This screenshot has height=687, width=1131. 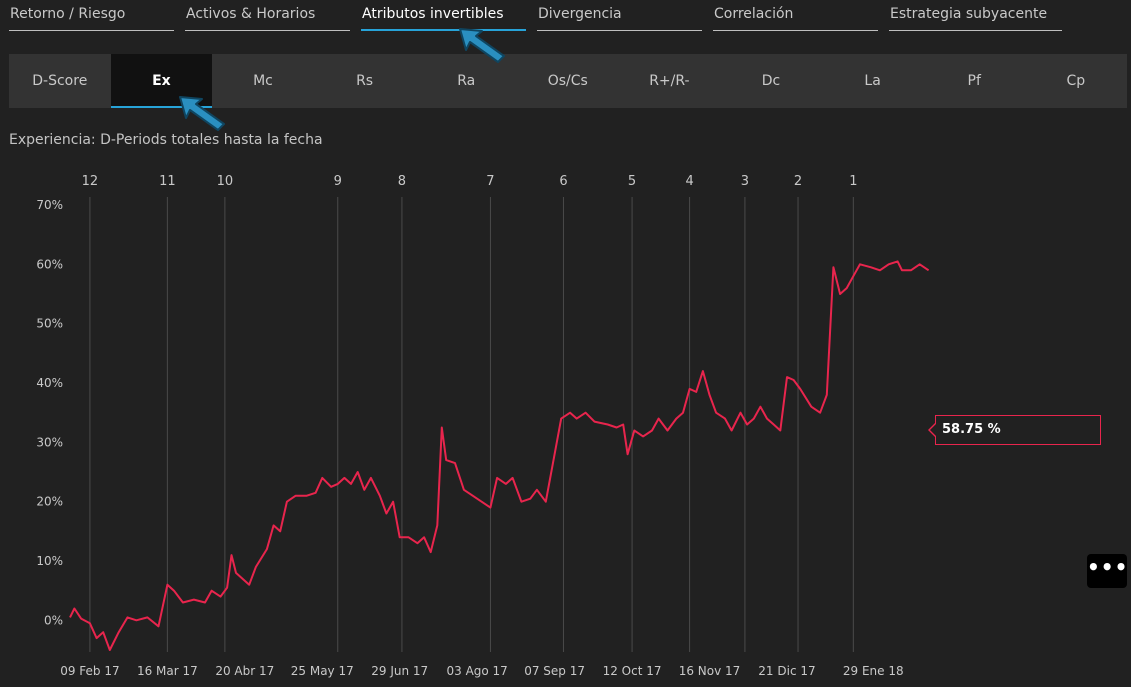 I want to click on subtab-d-score: D-Score, so click(x=60, y=81).